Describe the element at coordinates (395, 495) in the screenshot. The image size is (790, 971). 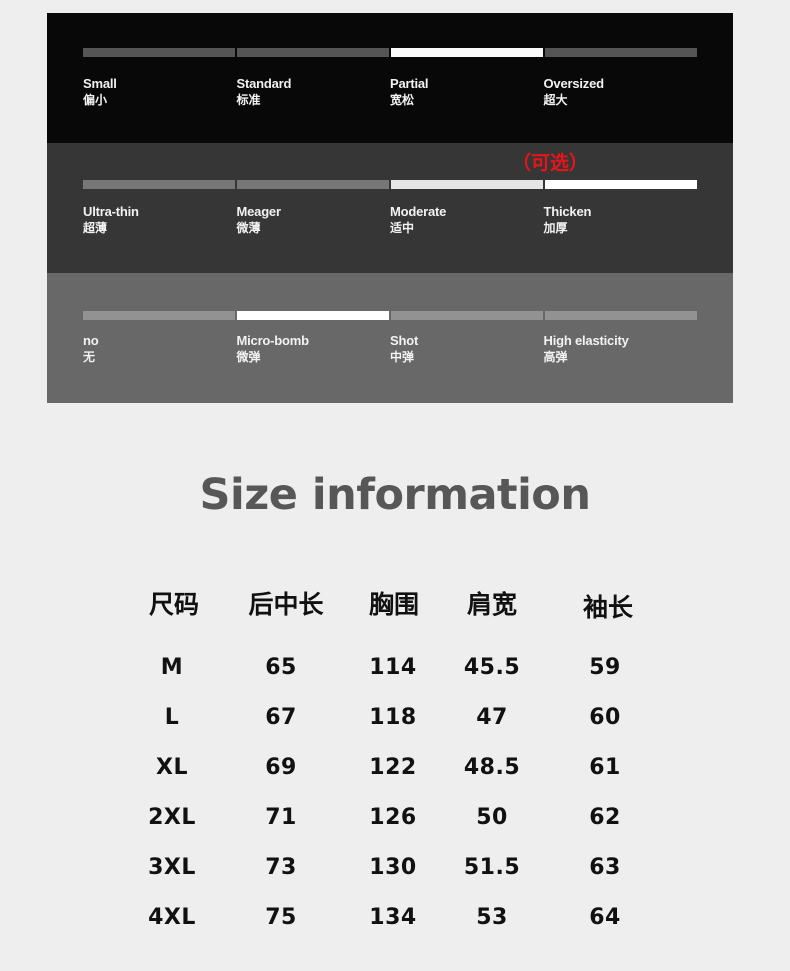
I see `size-info-title: Size information` at that location.